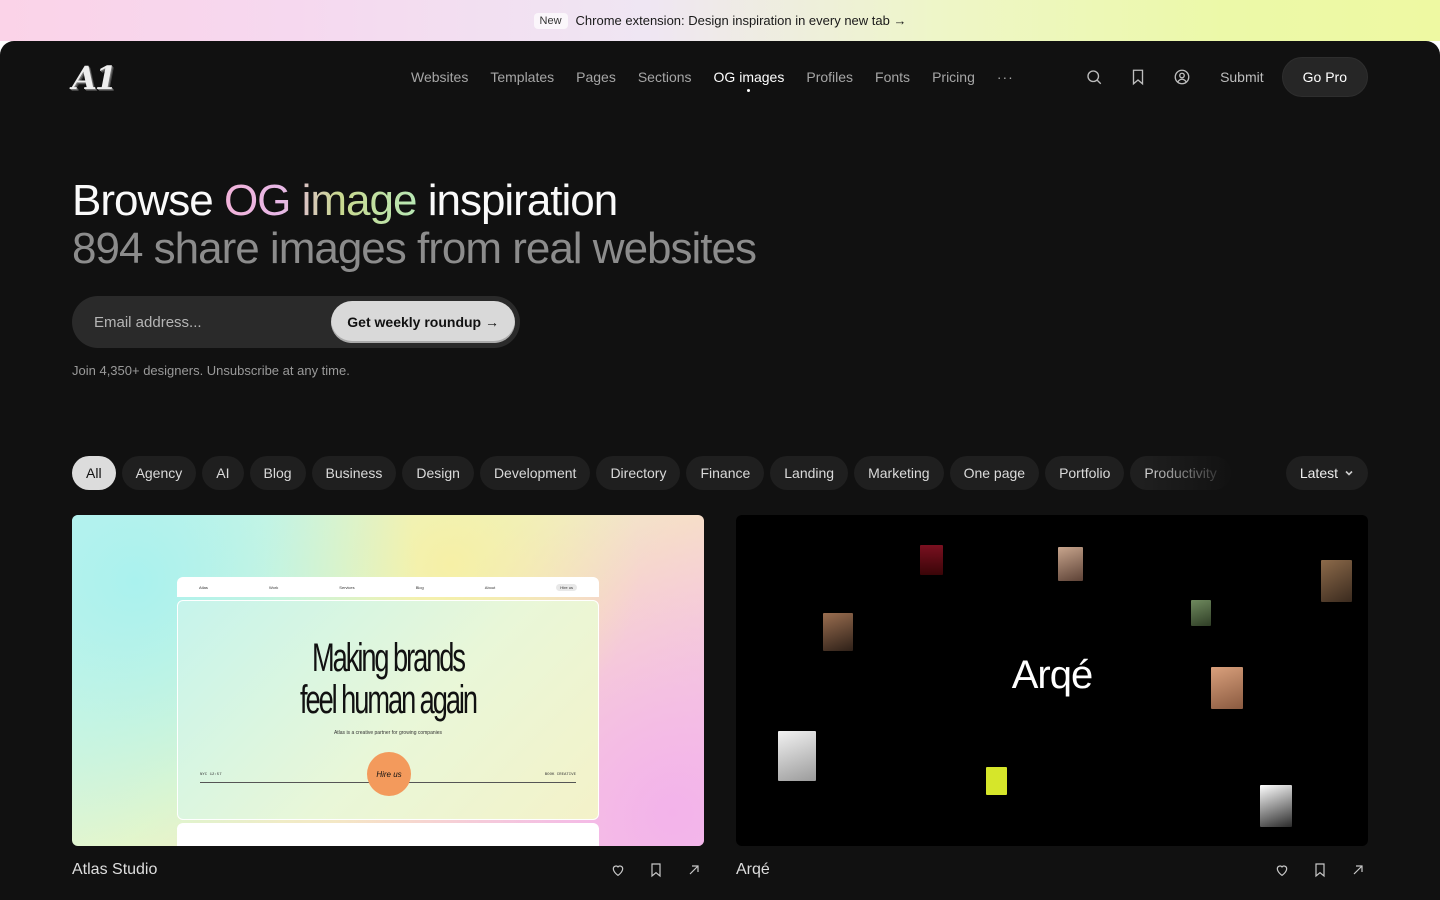 This screenshot has width=1440, height=900. What do you see at coordinates (829, 77) in the screenshot?
I see `nav-profiles: Profiles` at bounding box center [829, 77].